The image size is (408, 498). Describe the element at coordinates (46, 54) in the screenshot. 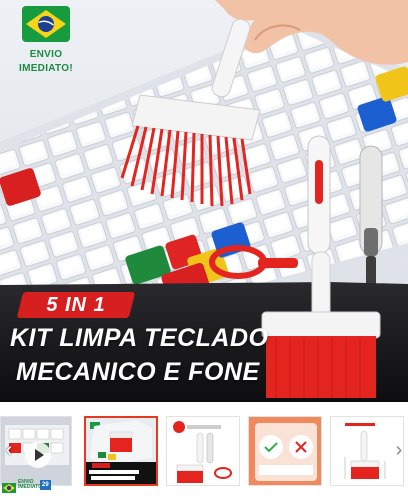

I see `shipping-line1: ENVIO` at that location.